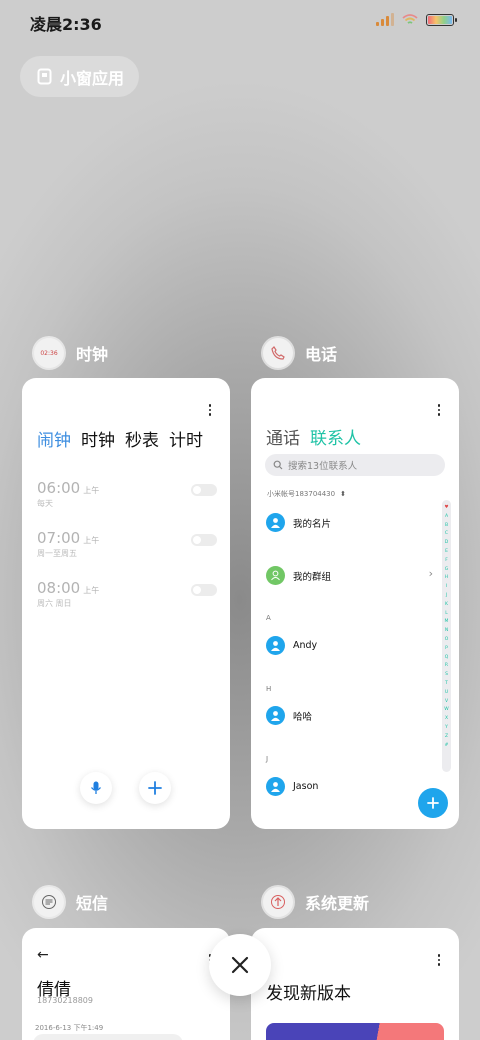 The width and height of the screenshot is (480, 1040). What do you see at coordinates (446, 552) in the screenshot?
I see `index-letter: E` at bounding box center [446, 552].